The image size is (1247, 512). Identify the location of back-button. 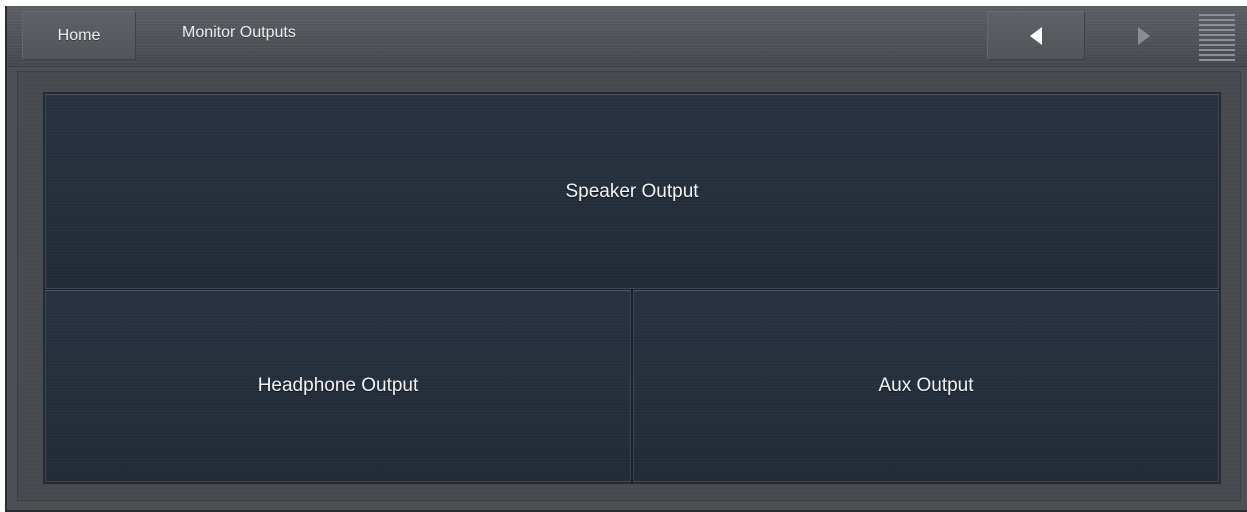
(1036, 35).